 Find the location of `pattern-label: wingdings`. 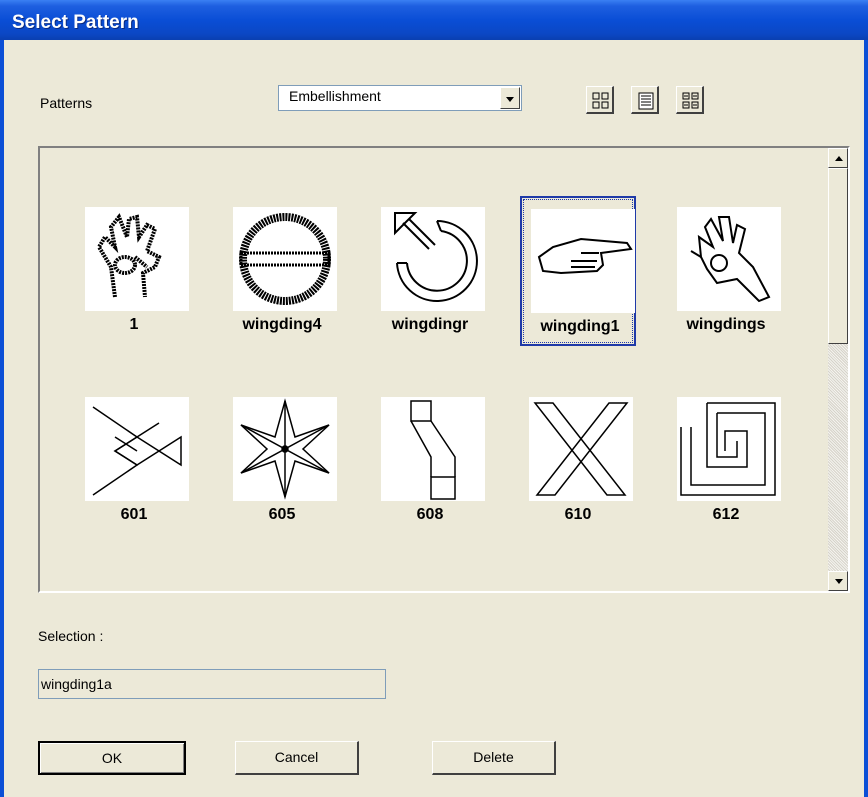

pattern-label: wingdings is located at coordinates (726, 324).